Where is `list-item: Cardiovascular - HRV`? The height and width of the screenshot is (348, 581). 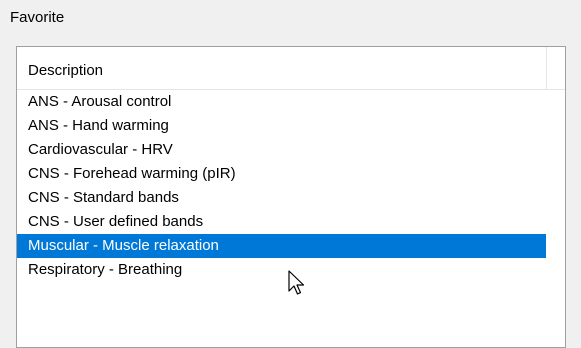
list-item: Cardiovascular - HRV is located at coordinates (281, 150).